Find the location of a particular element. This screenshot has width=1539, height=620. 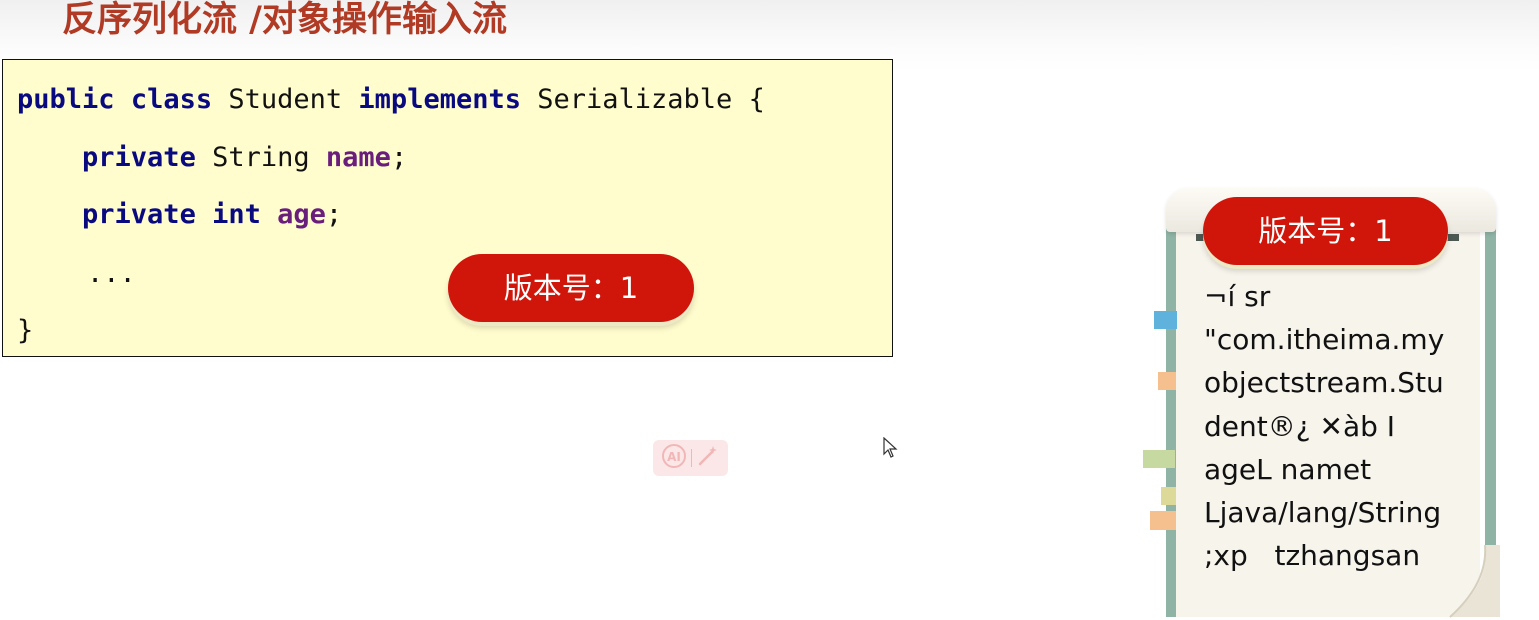

keyword-implements: implements is located at coordinates (439, 99).